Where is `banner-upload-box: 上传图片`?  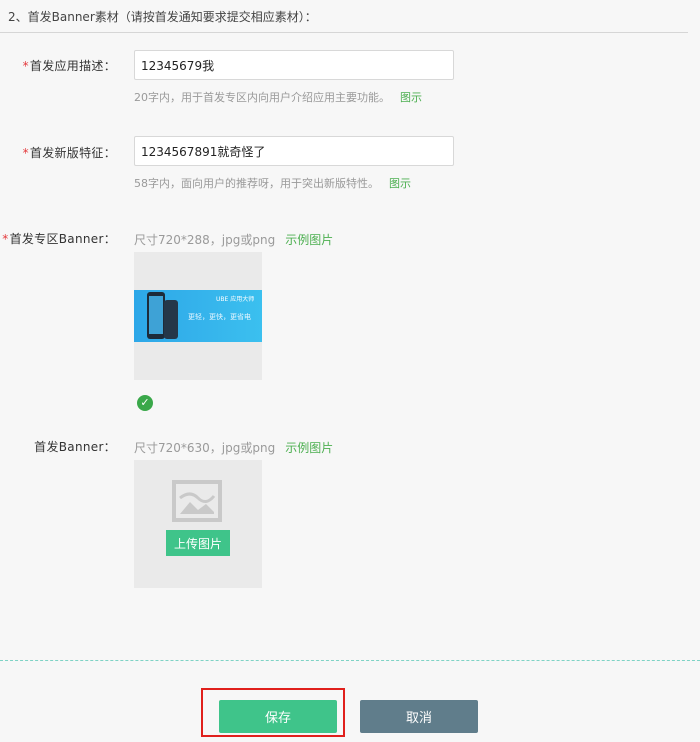 banner-upload-box: 上传图片 is located at coordinates (198, 524).